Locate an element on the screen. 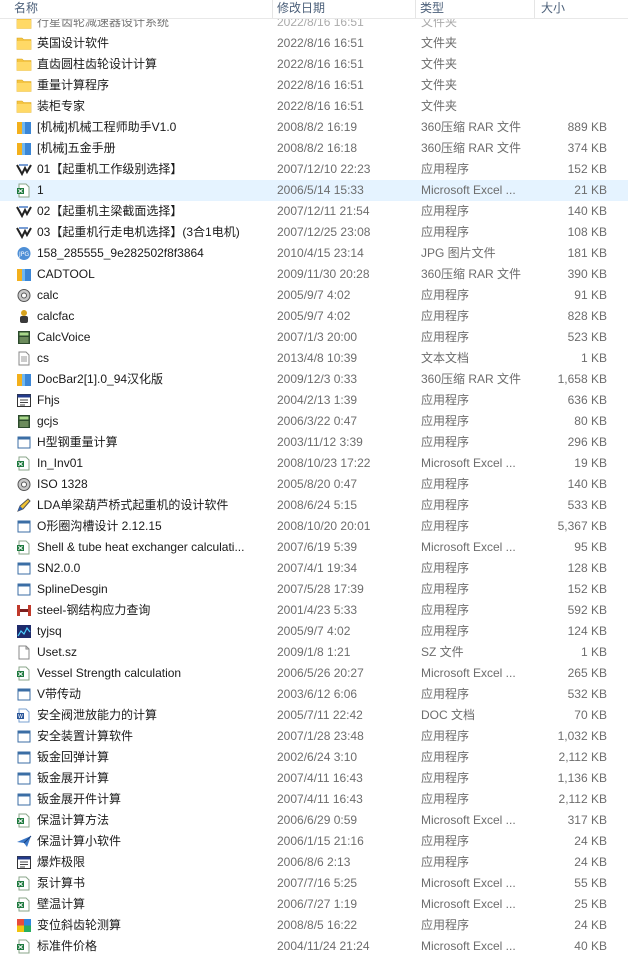 The image size is (628, 970). file-row: H型钢重量计算 2003/11/12 3:39 应用程序 296 KB is located at coordinates (314, 442).